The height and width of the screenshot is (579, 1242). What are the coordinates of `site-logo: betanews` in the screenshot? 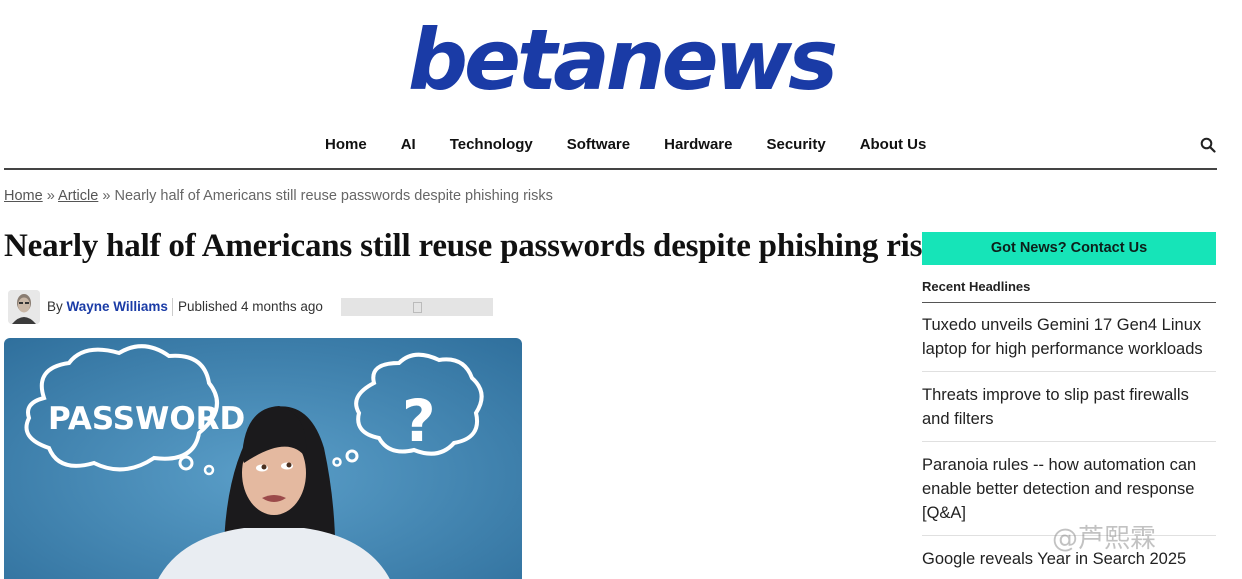 It's located at (621, 60).